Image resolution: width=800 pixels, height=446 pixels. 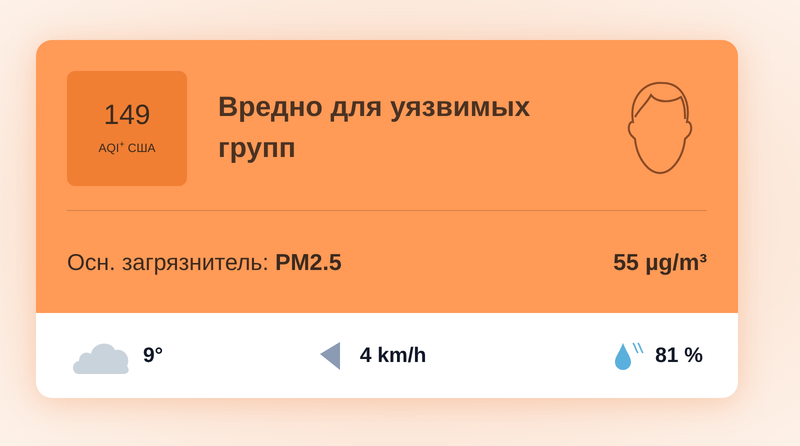 What do you see at coordinates (375, 127) in the screenshot?
I see `status-text: Вредно для уязвимых групп` at bounding box center [375, 127].